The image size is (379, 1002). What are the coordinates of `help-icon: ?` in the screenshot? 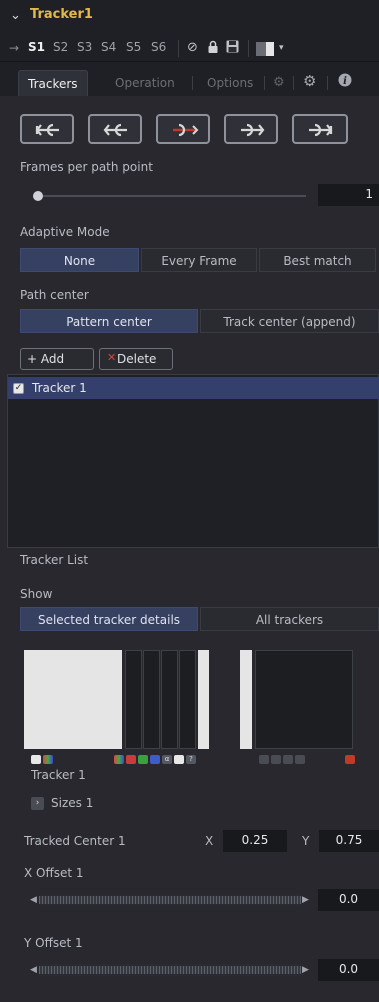 It's located at (191, 759).